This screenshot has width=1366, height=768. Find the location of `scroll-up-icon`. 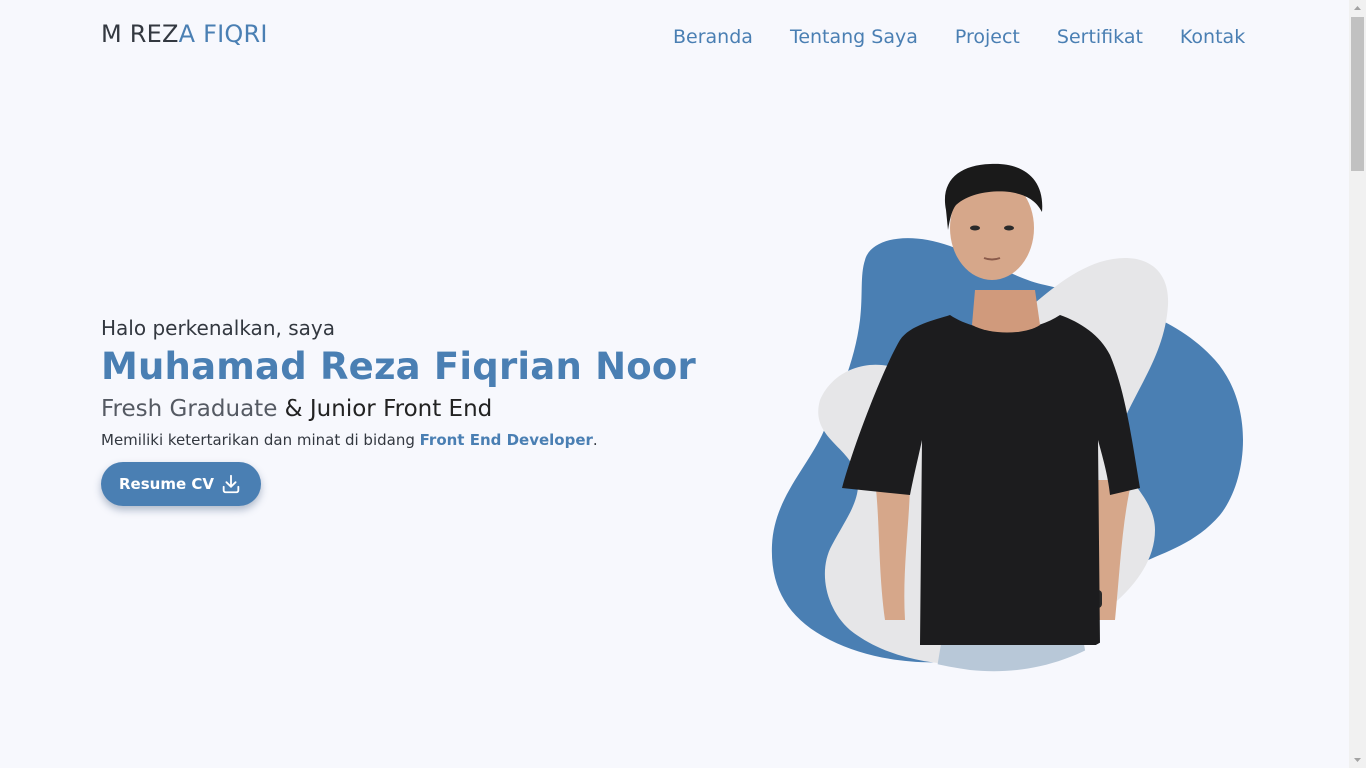

scroll-up-icon is located at coordinates (1357, 8).